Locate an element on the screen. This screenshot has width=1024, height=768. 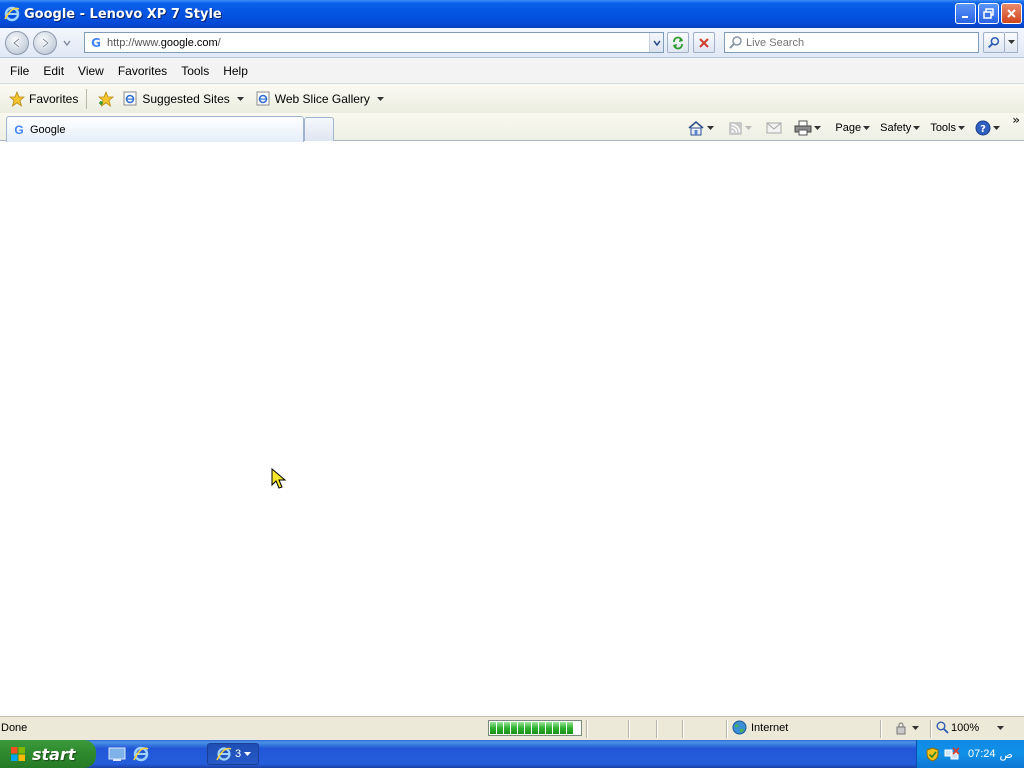
feeds-button is located at coordinates (740, 128).